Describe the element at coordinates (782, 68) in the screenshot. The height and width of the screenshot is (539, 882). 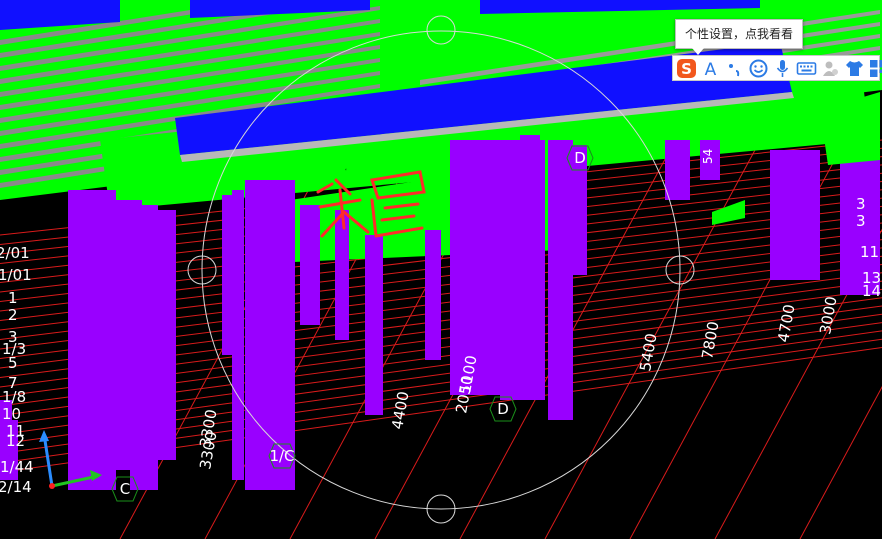
I see `microphone-icon` at that location.